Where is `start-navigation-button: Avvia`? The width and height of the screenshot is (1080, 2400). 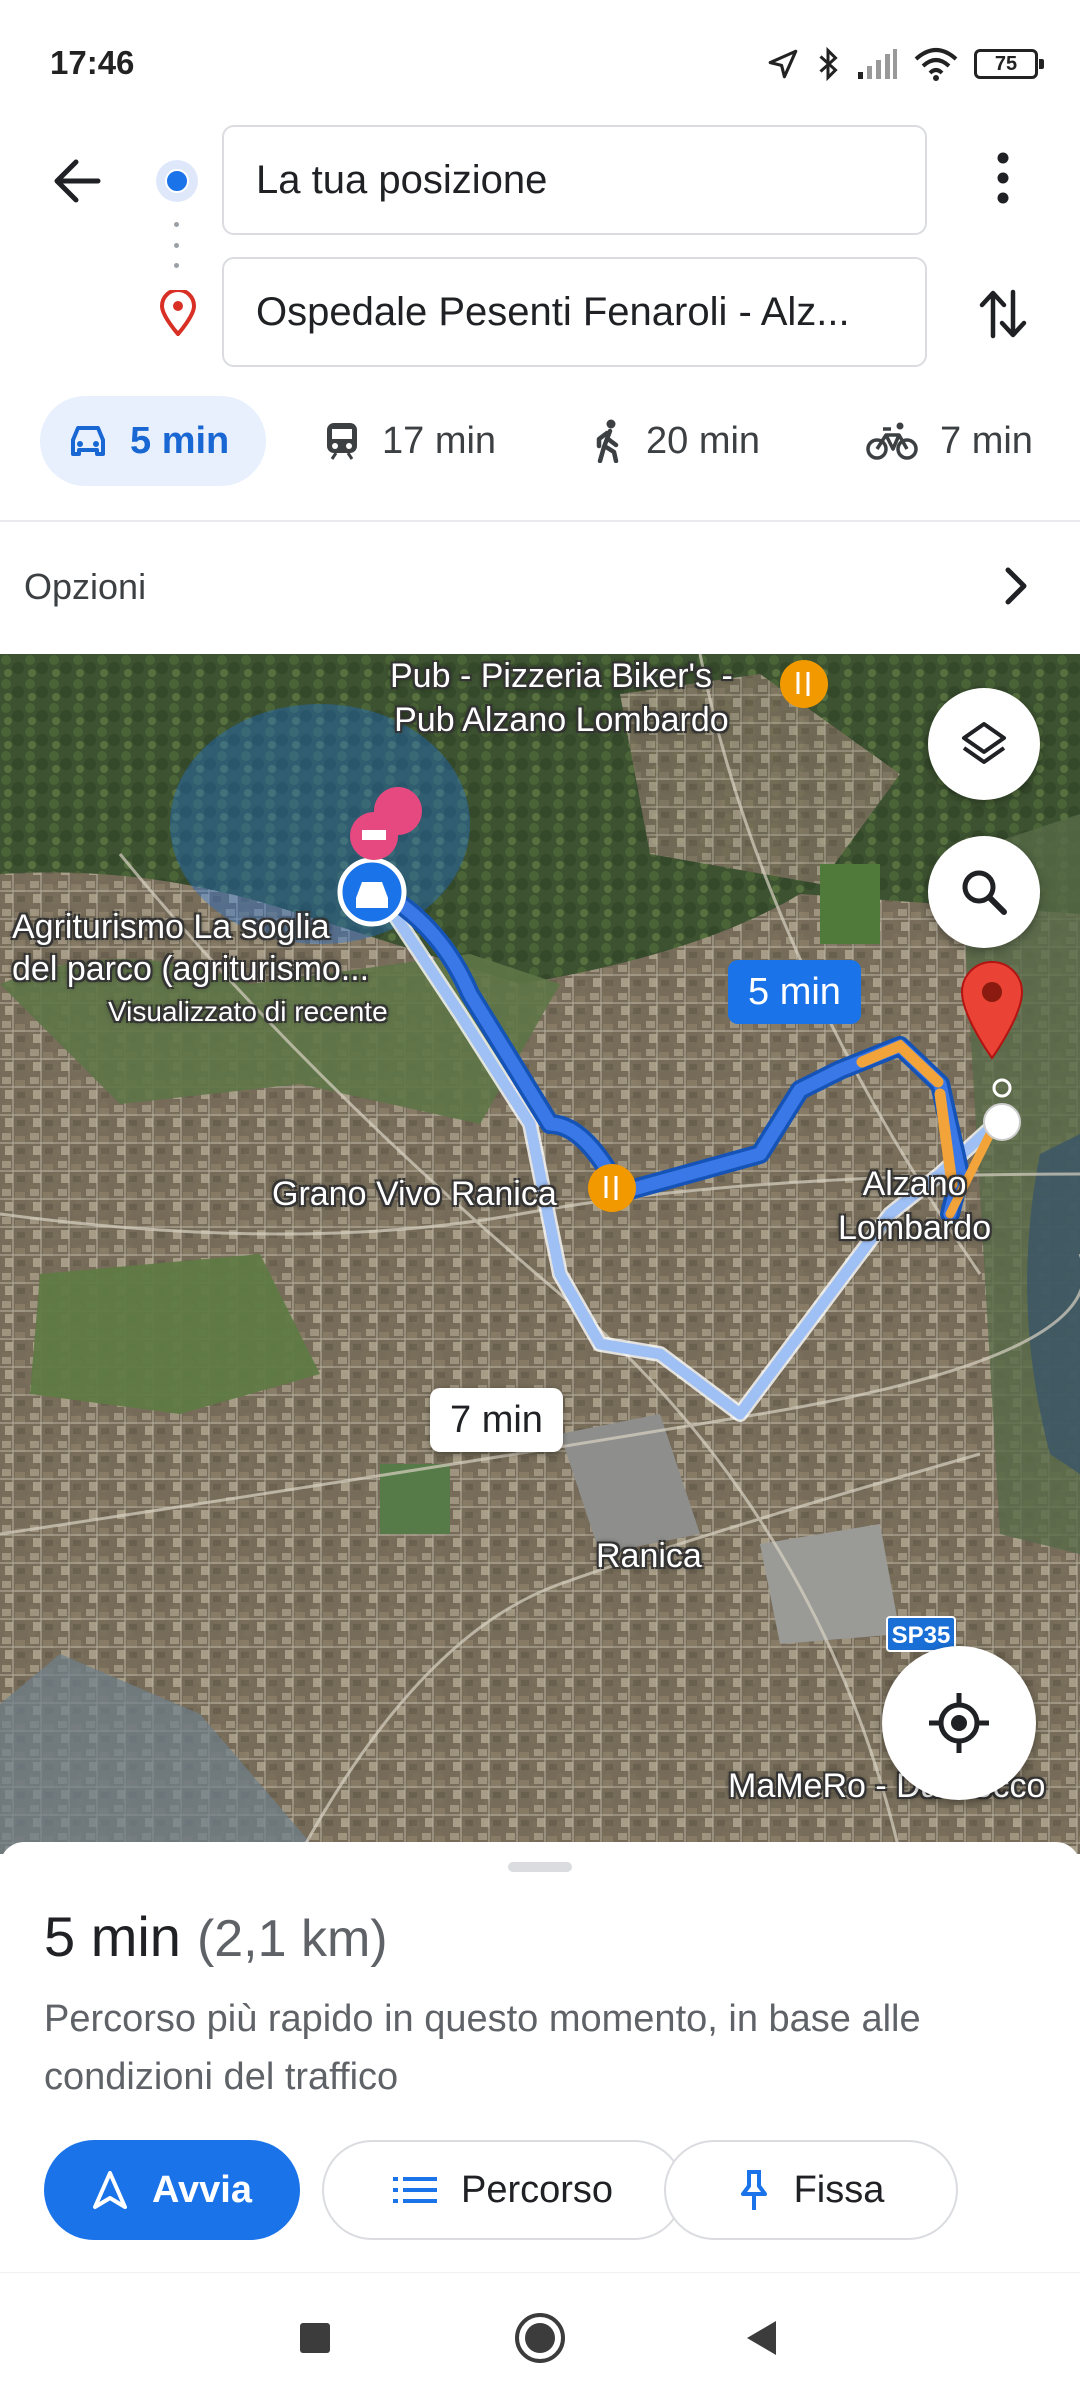
start-navigation-button: Avvia is located at coordinates (172, 2190).